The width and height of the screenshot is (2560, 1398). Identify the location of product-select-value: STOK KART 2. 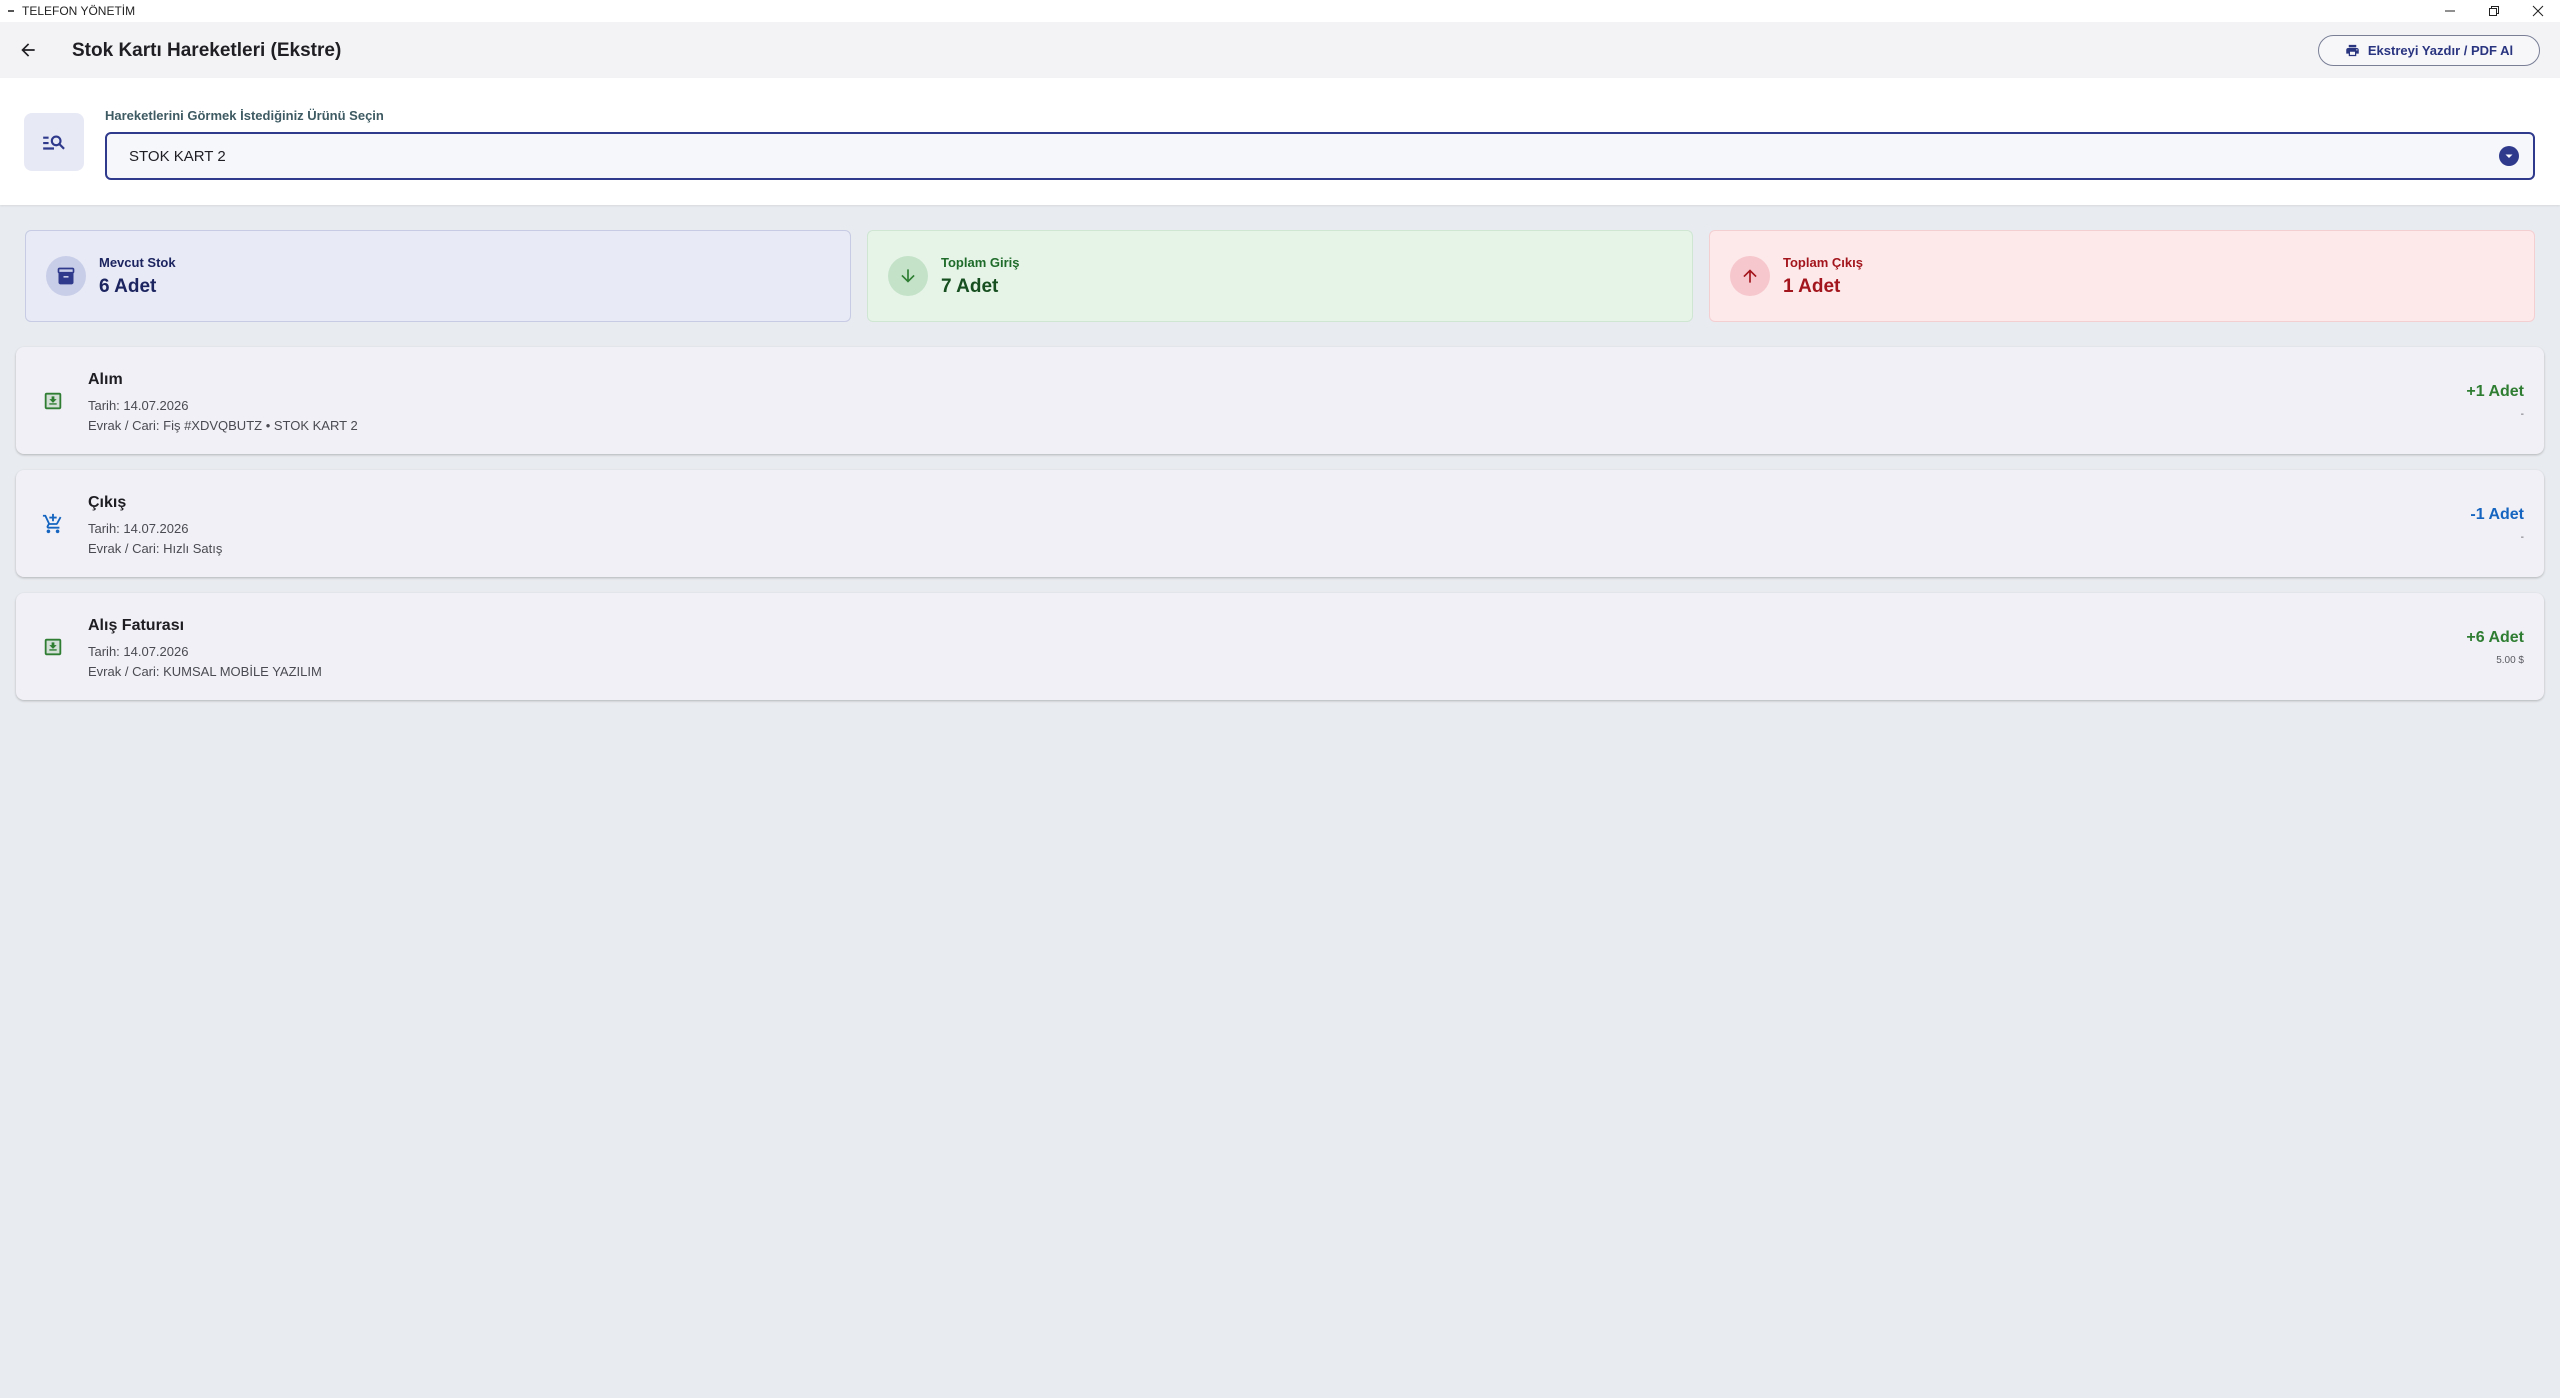
(177, 156).